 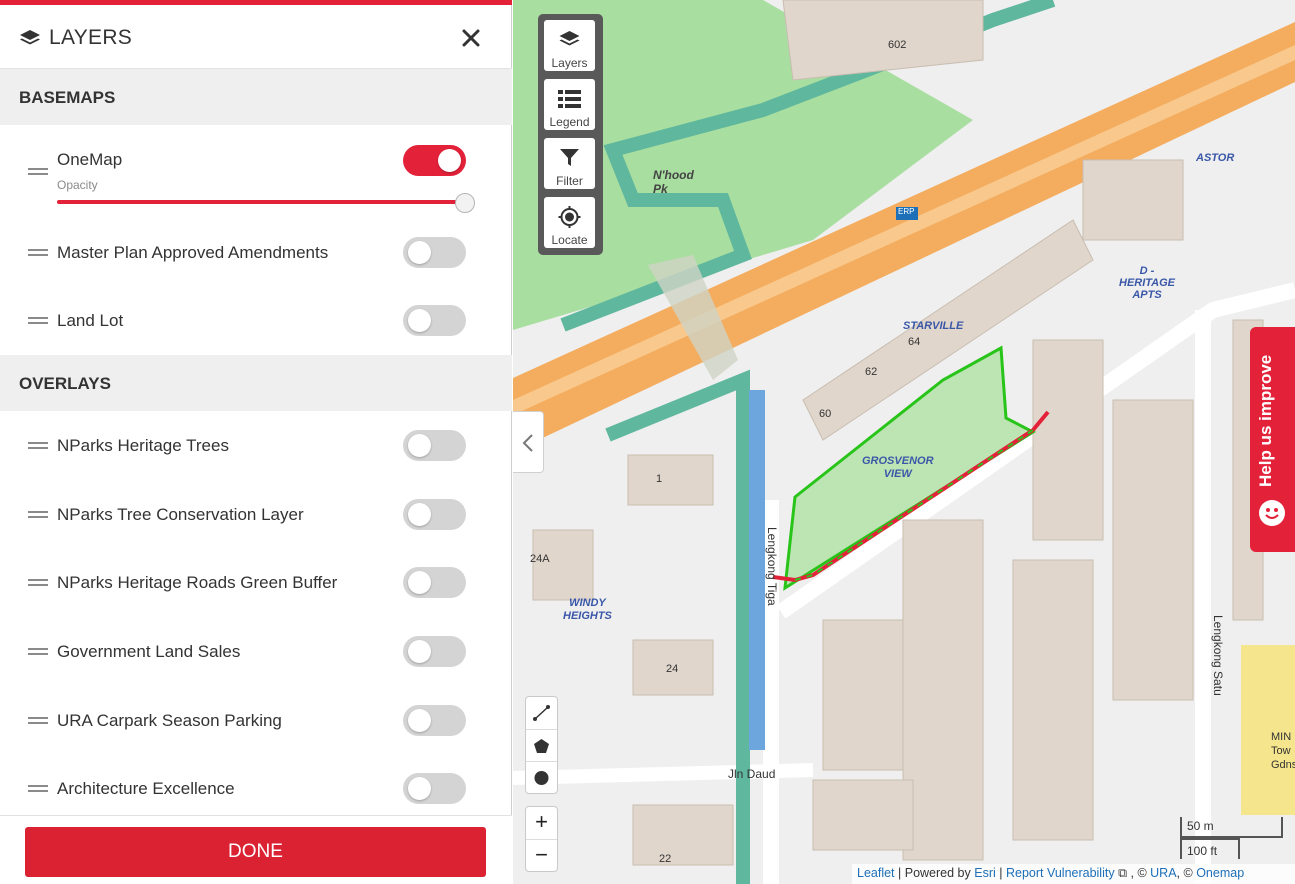 I want to click on label-erp: ERP, so click(x=906, y=211).